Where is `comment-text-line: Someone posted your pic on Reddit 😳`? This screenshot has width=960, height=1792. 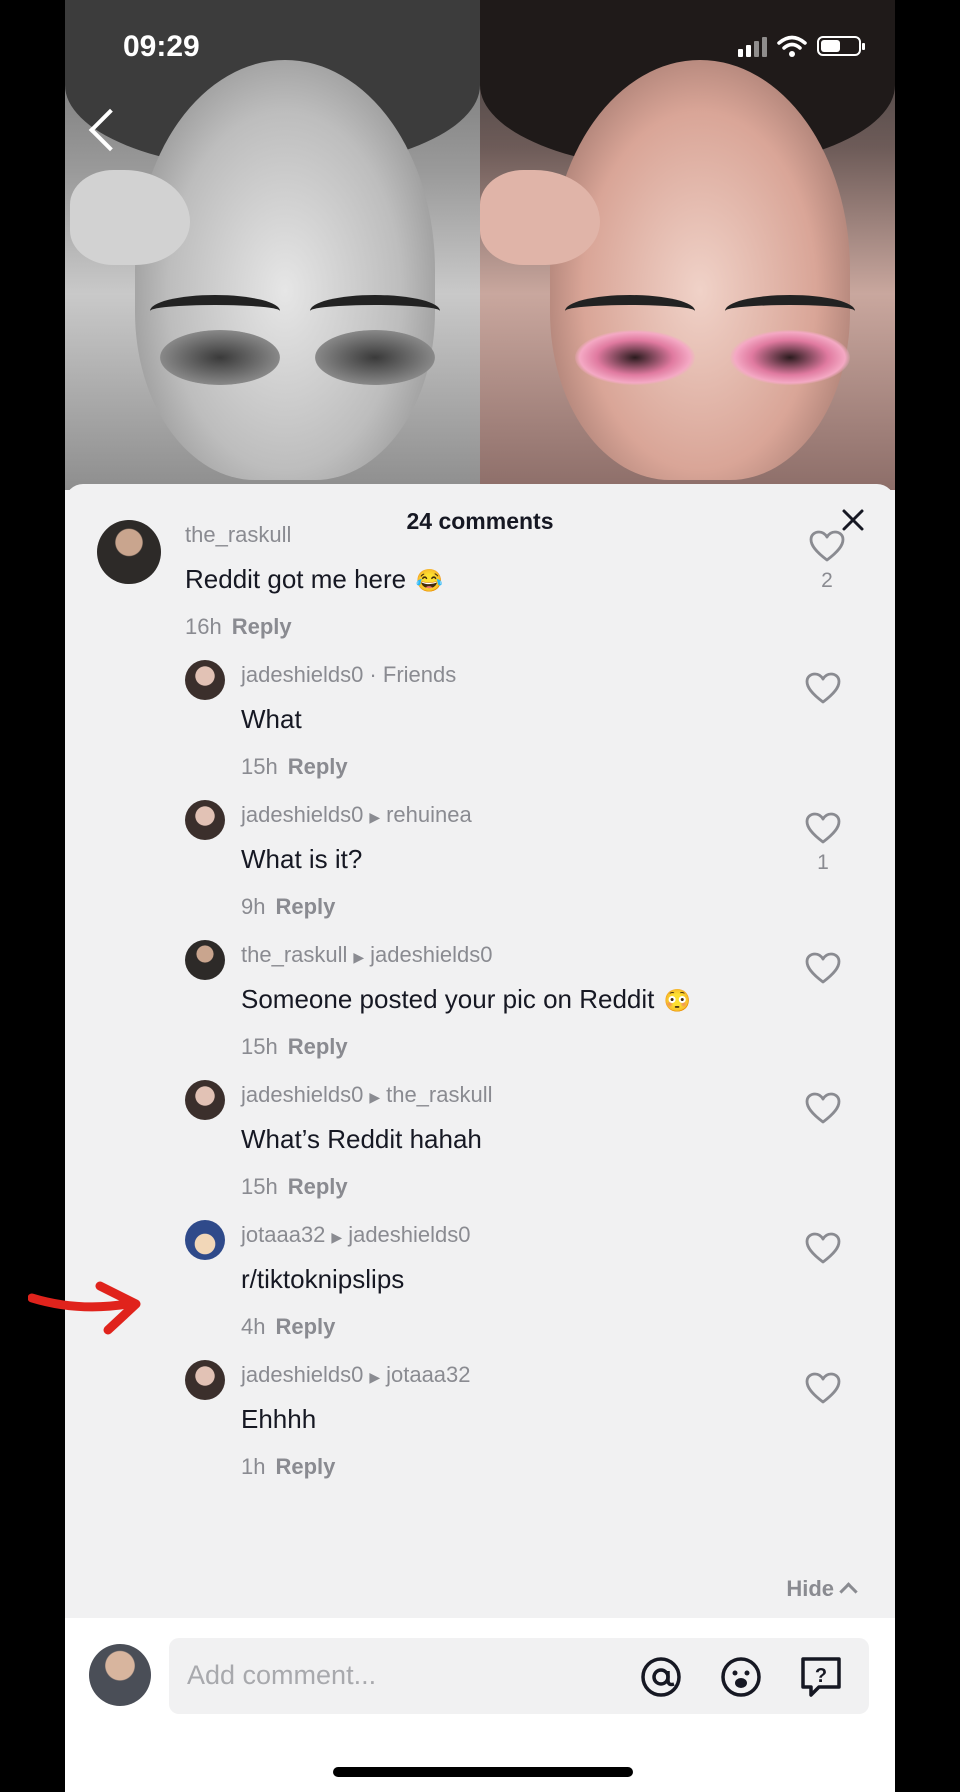 comment-text-line: Someone posted your pic on Reddit 😳 is located at coordinates (467, 1001).